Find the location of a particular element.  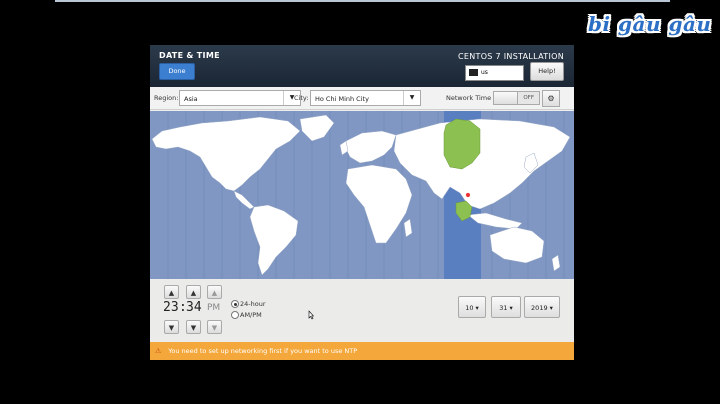

day-value: 31 is located at coordinates (503, 308).